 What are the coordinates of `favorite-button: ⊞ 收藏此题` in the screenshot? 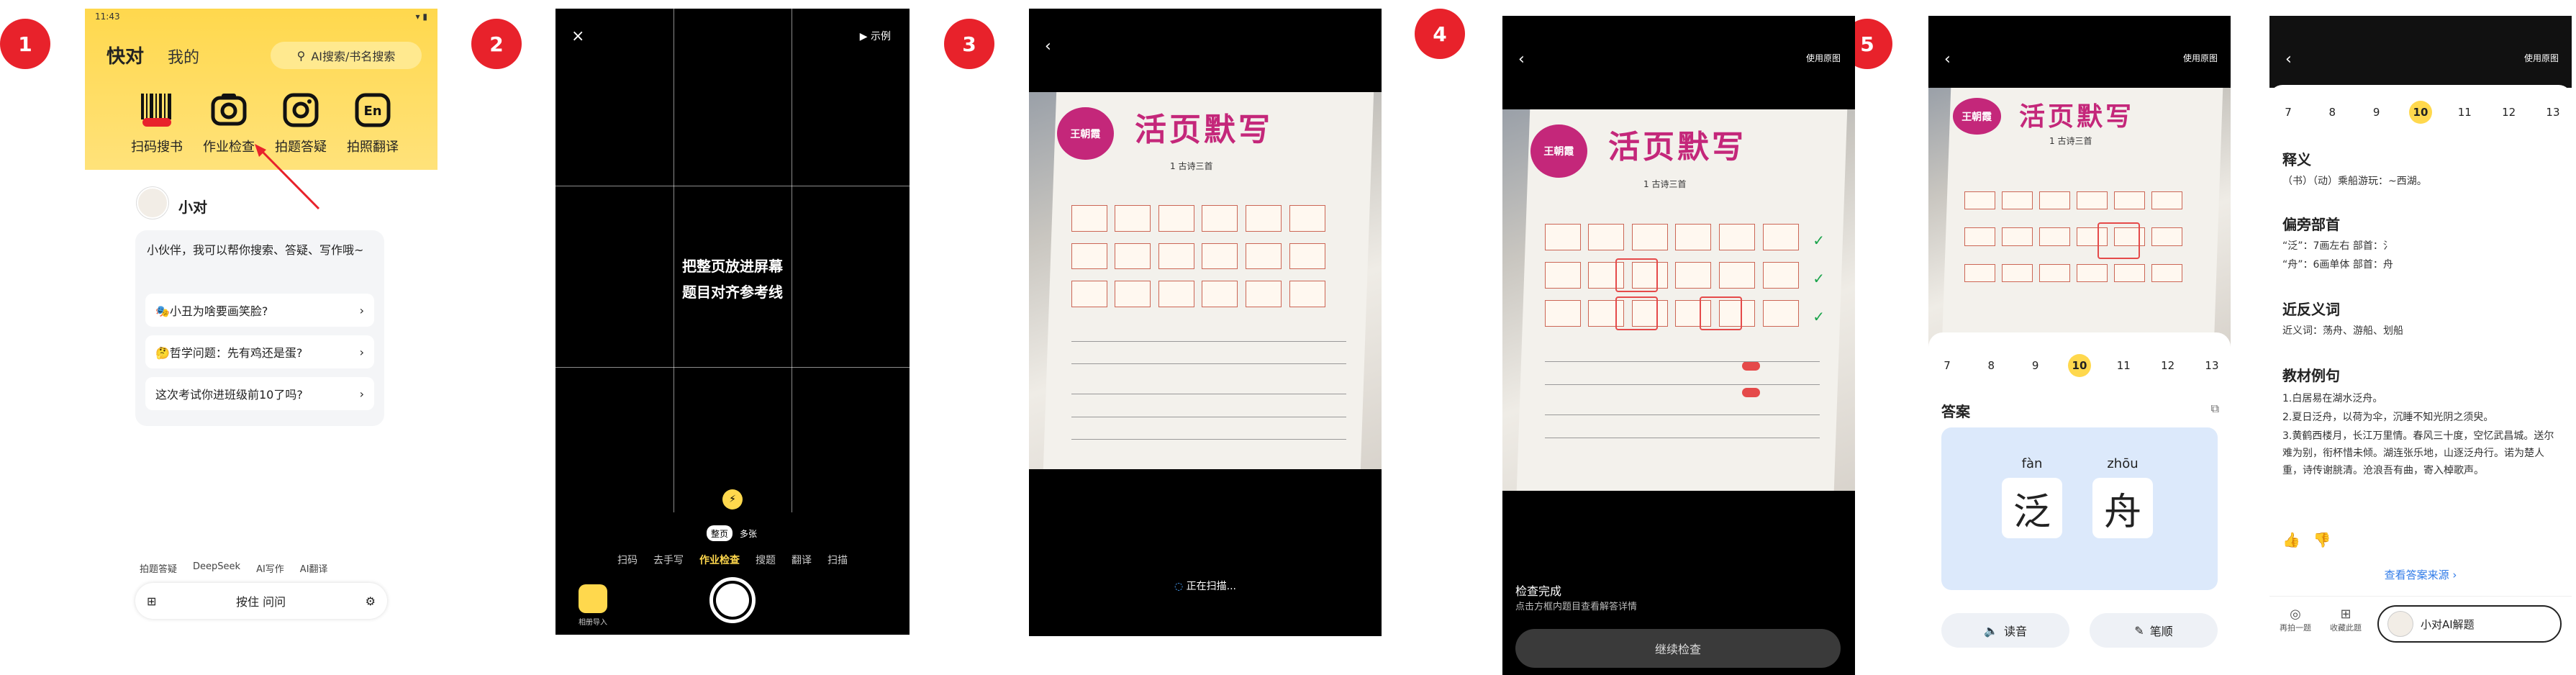 It's located at (2345, 620).